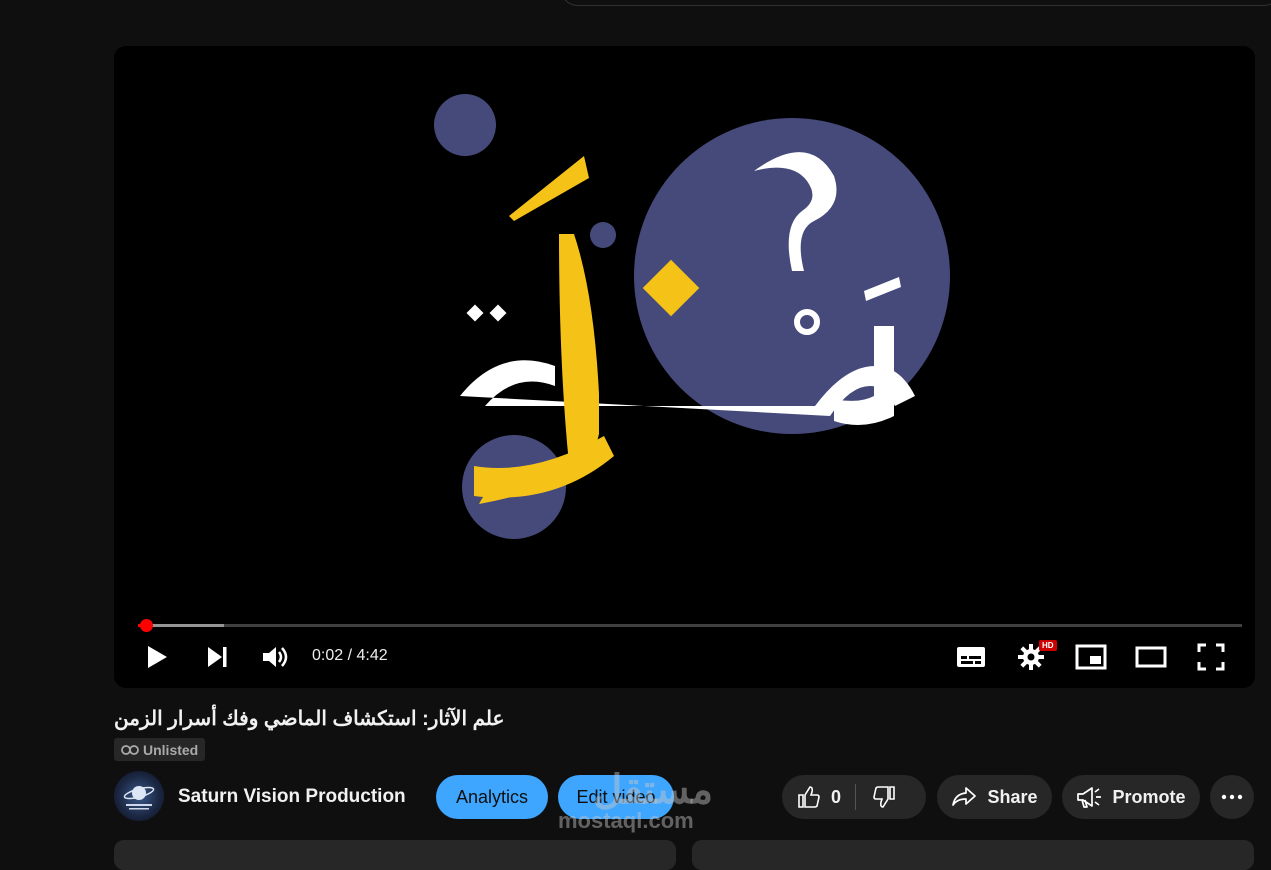 This screenshot has width=1271, height=870. I want to click on visibility-badge: Unlisted, so click(160, 749).